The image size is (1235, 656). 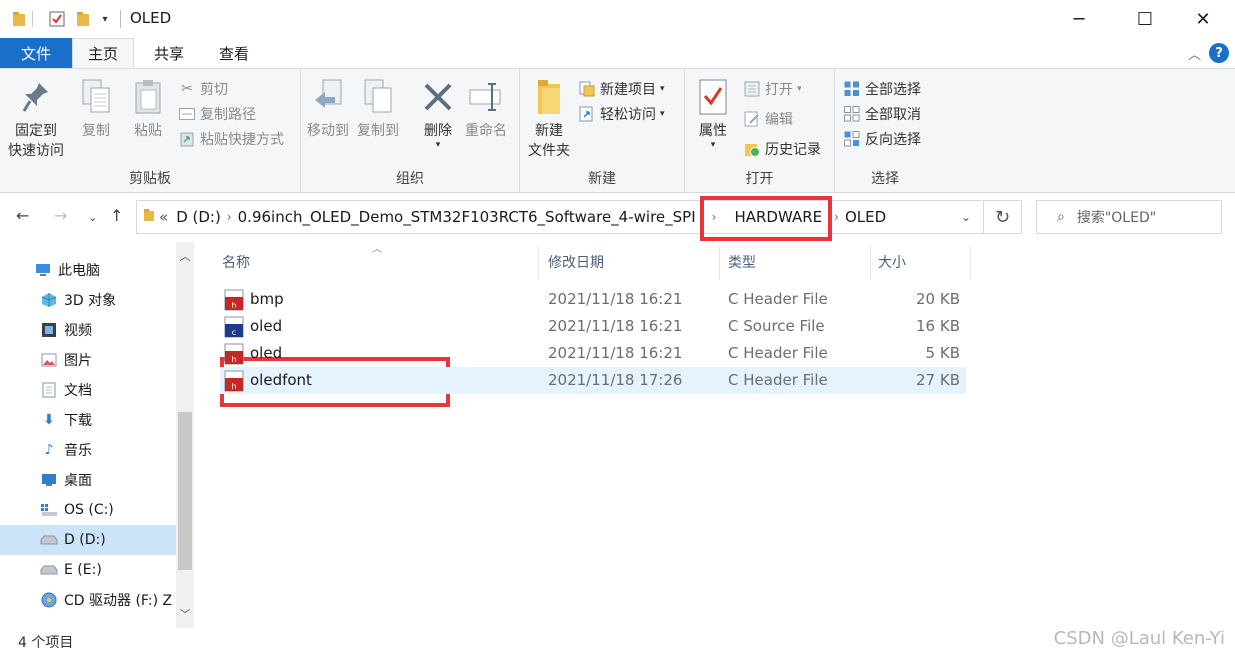 What do you see at coordinates (148, 97) in the screenshot?
I see `paste-icon` at bounding box center [148, 97].